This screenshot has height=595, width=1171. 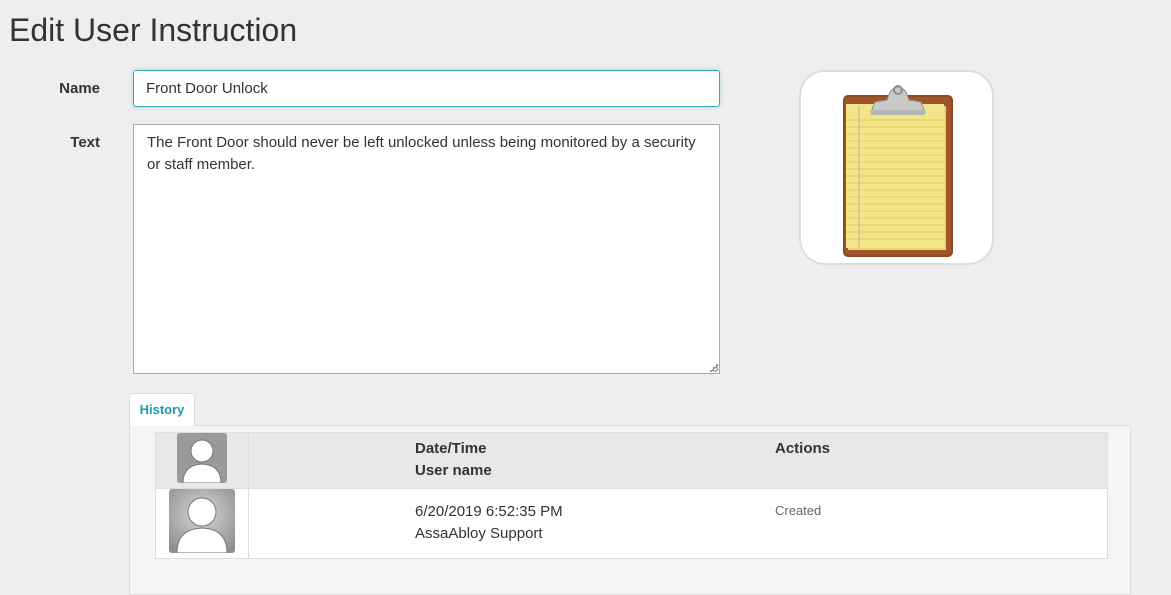 I want to click on column-header-datetime: Date/Time, so click(x=451, y=448).